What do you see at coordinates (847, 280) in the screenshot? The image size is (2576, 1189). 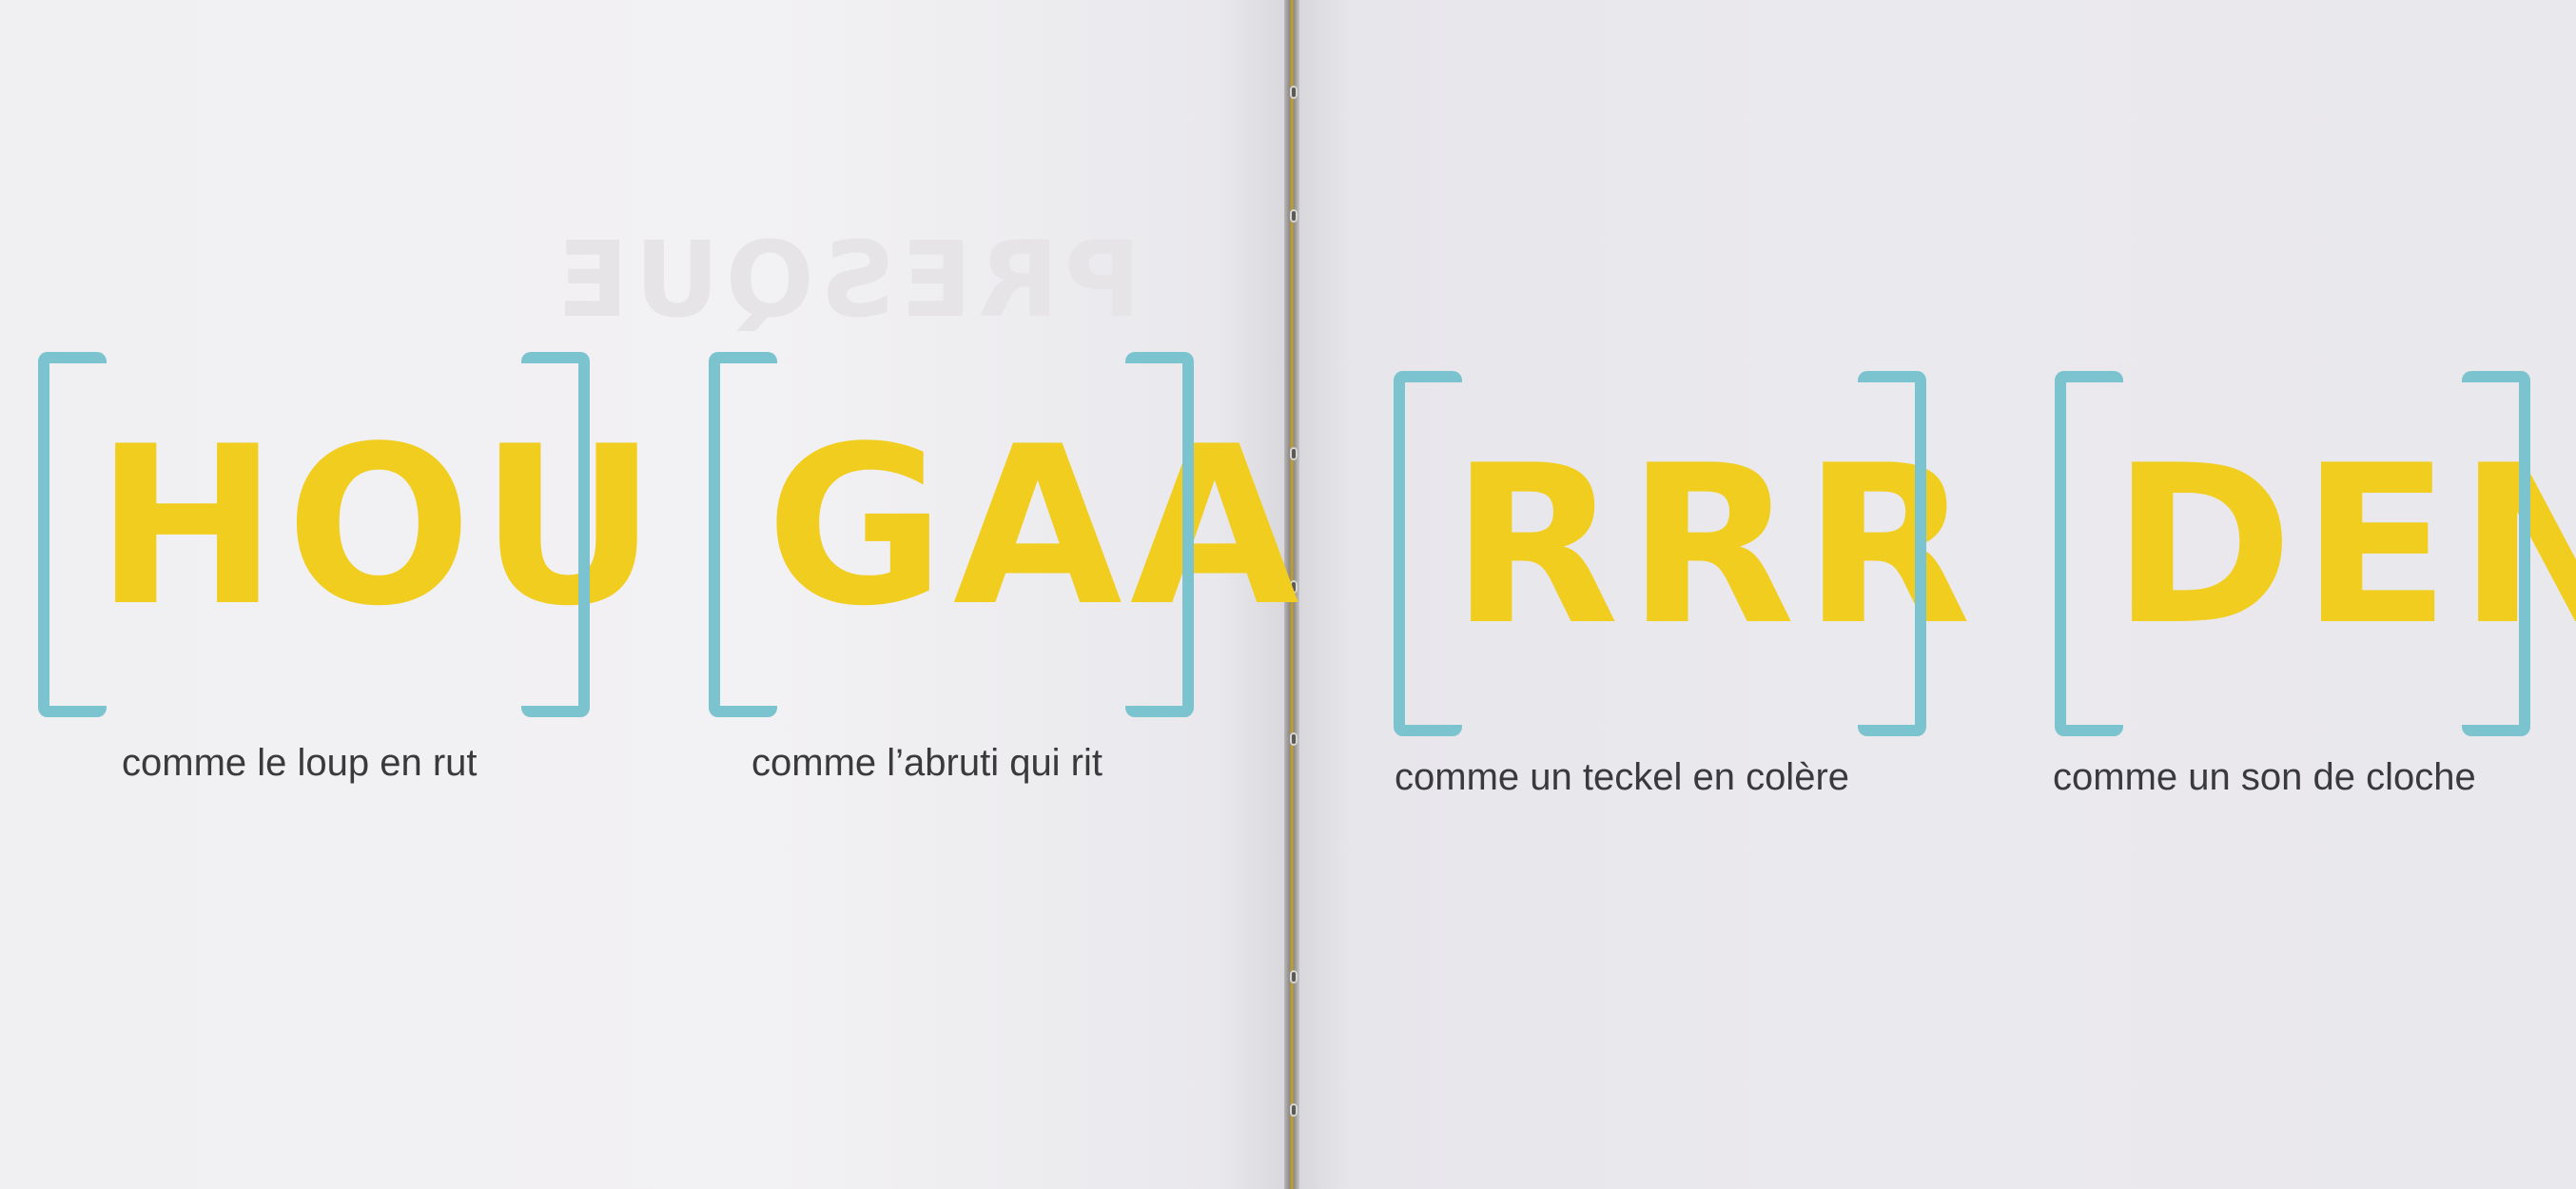 I see `show-through-text: PRESQUE` at bounding box center [847, 280].